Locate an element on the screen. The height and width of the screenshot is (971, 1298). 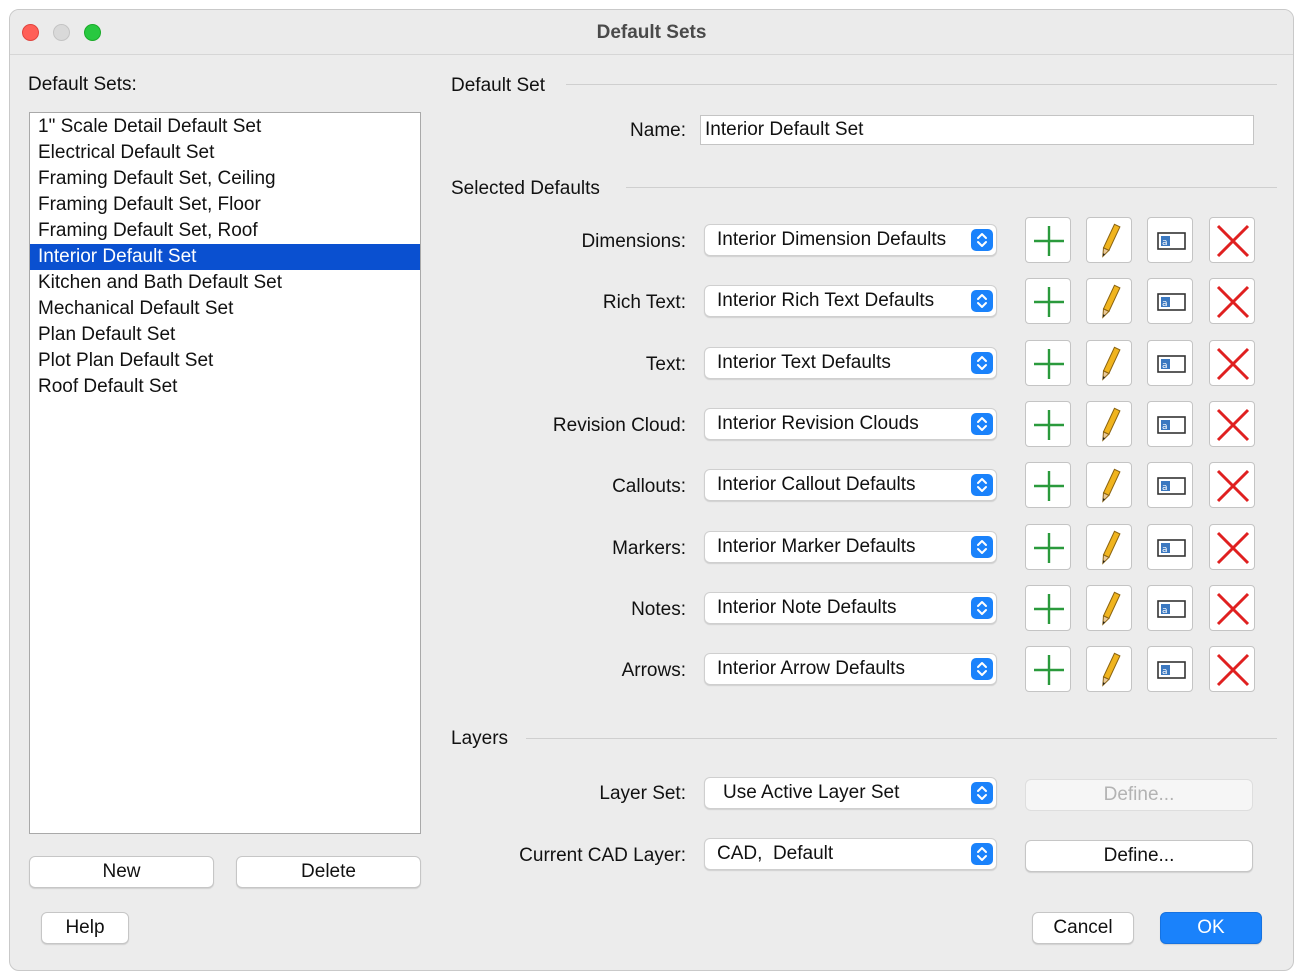
list-item: Kitchen and Bath Default Set is located at coordinates (225, 283).